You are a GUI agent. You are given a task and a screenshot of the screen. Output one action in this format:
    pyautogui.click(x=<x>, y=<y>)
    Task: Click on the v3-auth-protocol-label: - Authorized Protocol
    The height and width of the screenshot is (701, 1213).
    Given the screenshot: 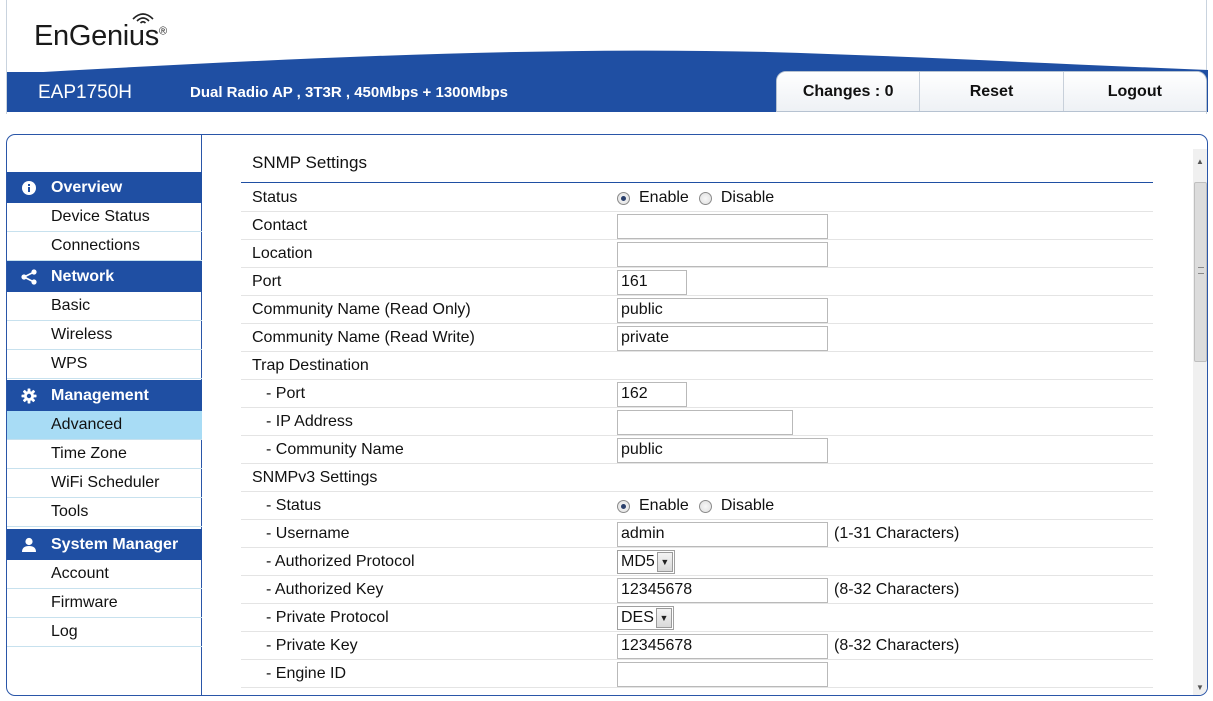 What is the action you would take?
    pyautogui.click(x=340, y=561)
    